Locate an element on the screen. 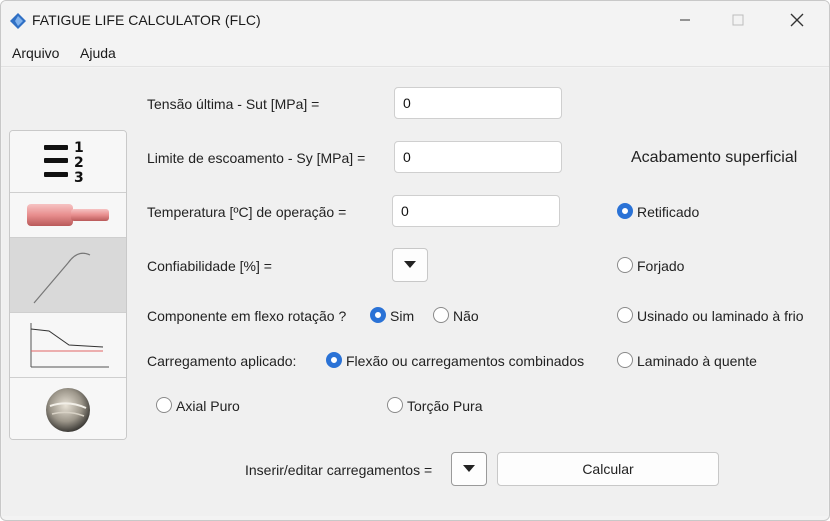 The height and width of the screenshot is (521, 830). list-numbered-icon: 1 2 3 is located at coordinates (64, 162).